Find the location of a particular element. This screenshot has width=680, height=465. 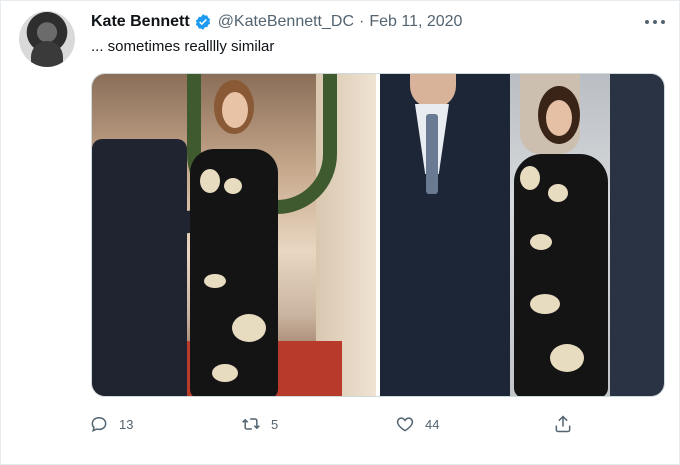

verified-badge-icon is located at coordinates (202, 22).